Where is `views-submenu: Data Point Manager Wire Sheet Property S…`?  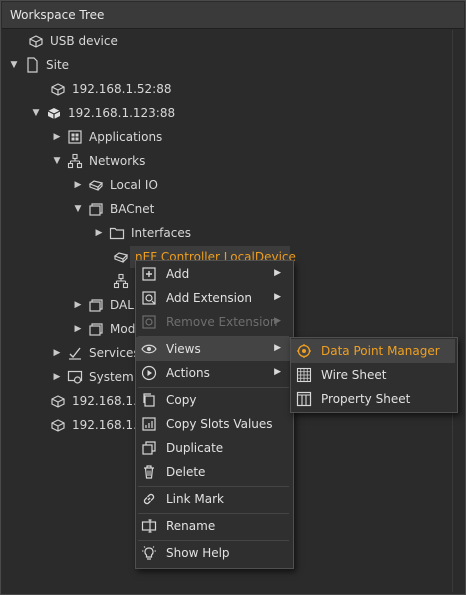
views-submenu: Data Point Manager Wire Sheet Property S… is located at coordinates (374, 375).